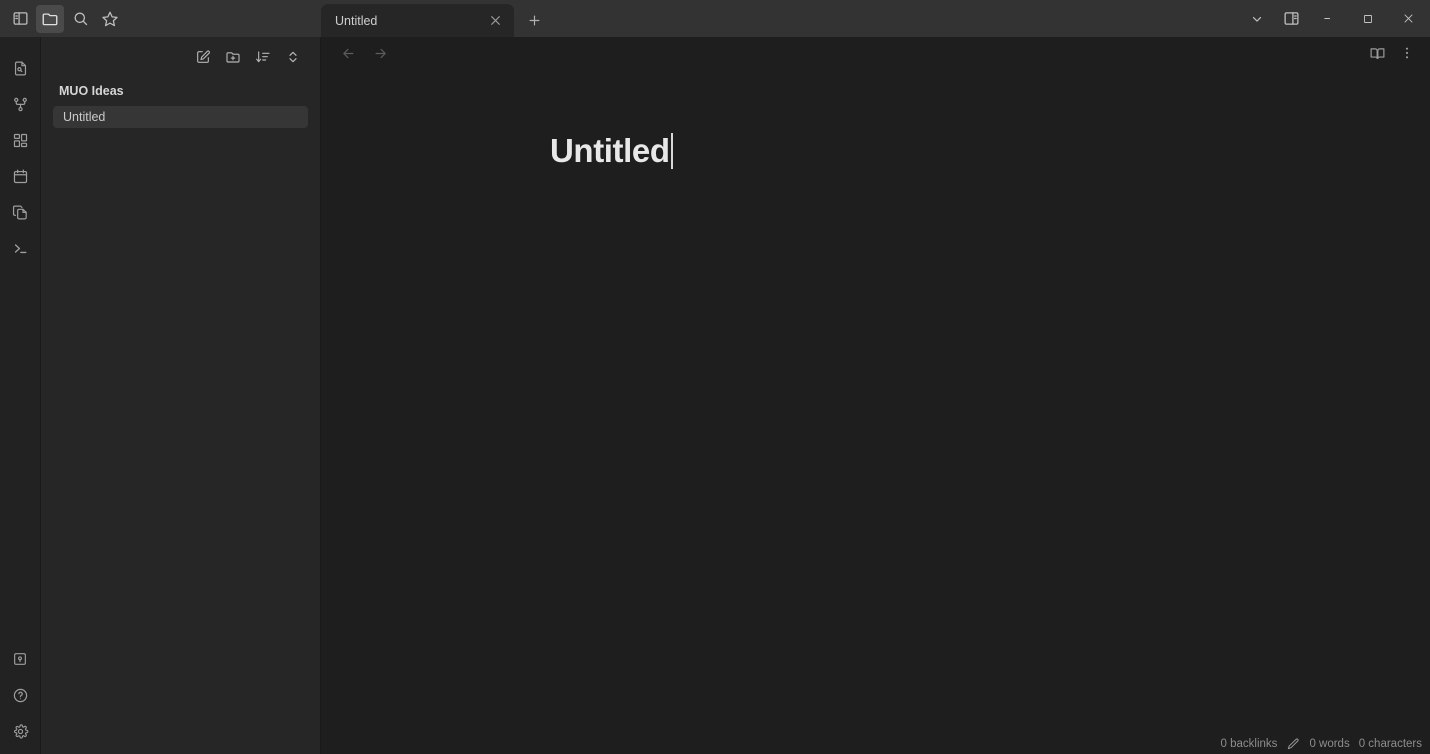 The image size is (1430, 754). I want to click on daily-note-icon, so click(20, 176).